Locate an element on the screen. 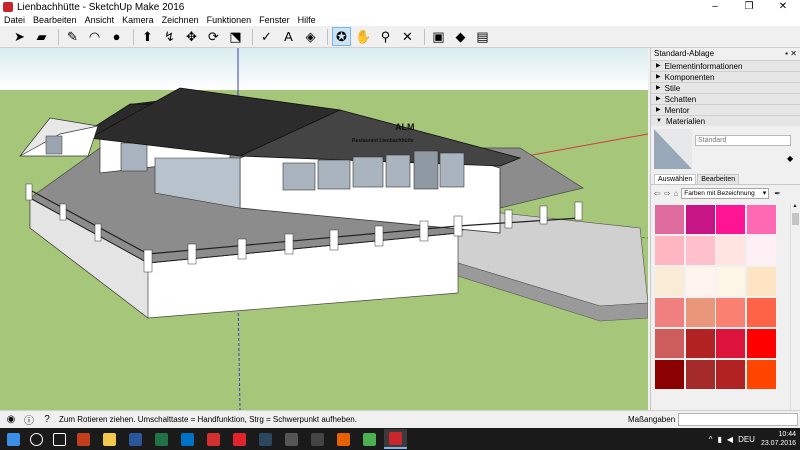 The width and height of the screenshot is (800, 450). tray-section-1: ▶ Komponenten is located at coordinates (725, 76).